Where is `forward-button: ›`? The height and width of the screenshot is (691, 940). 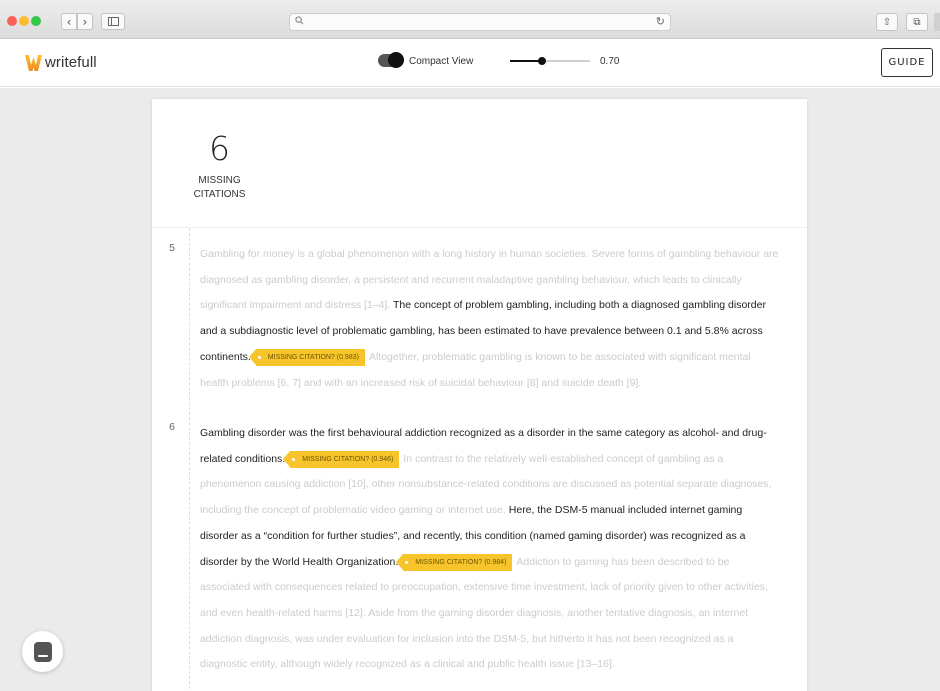
forward-button: › is located at coordinates (85, 21).